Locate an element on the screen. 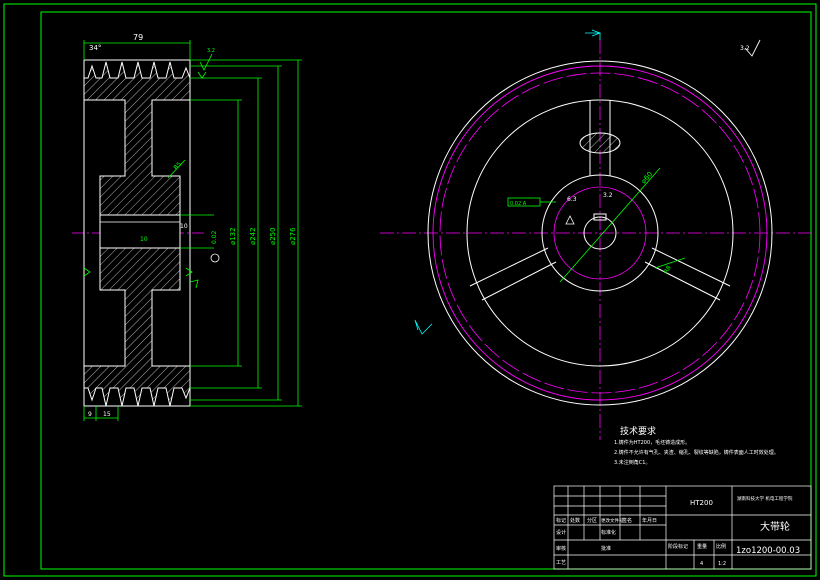  keyway-dim-label: 3.2 is located at coordinates (608, 195).